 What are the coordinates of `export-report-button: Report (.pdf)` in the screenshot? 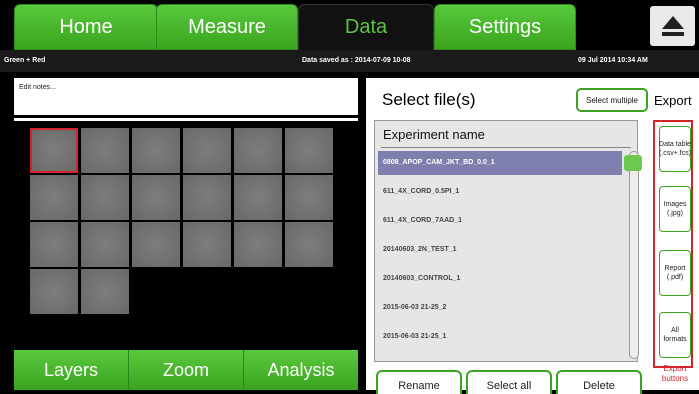 It's located at (675, 273).